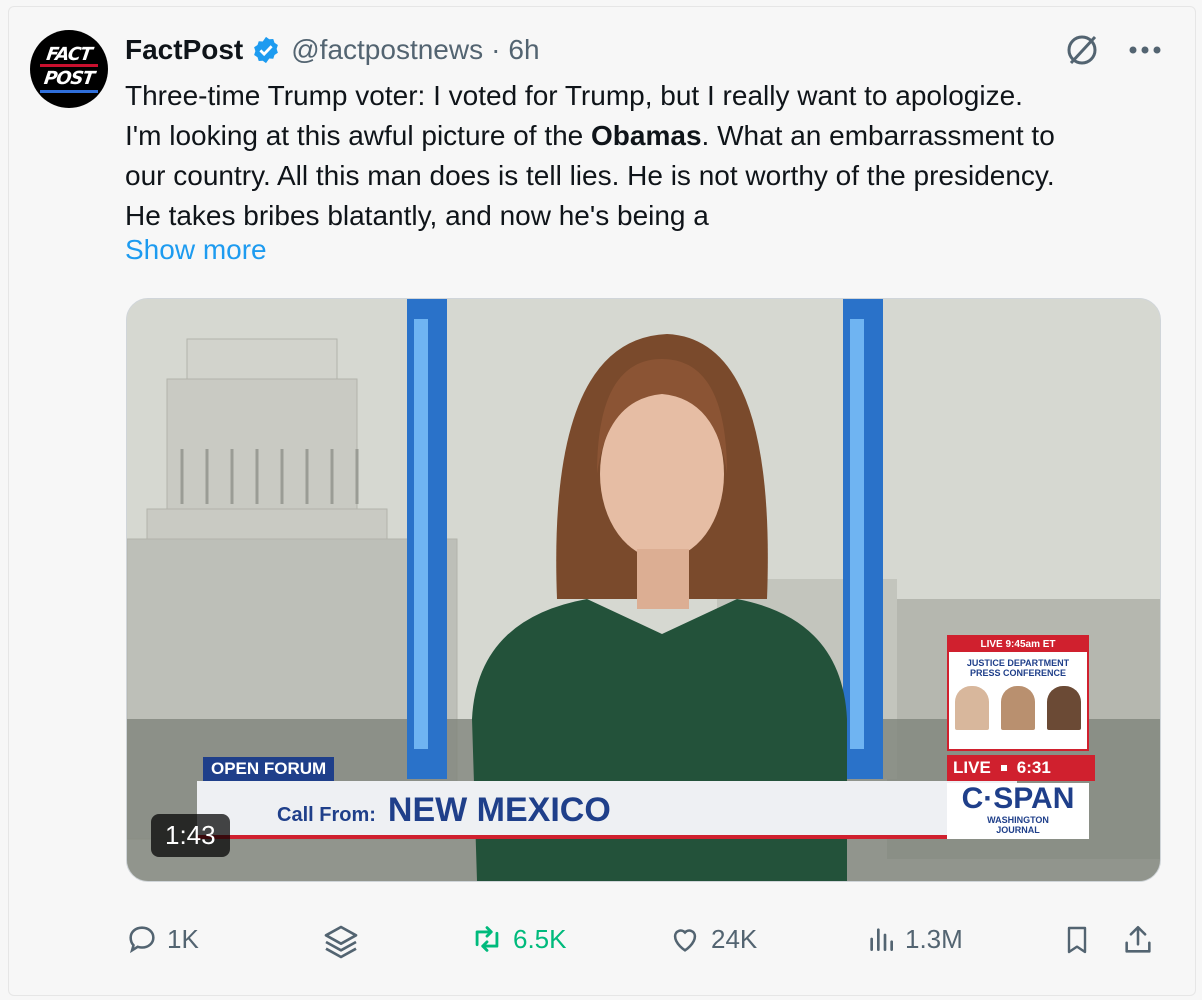 This screenshot has width=1202, height=1000. I want to click on repost-button: 6.5K, so click(518, 939).